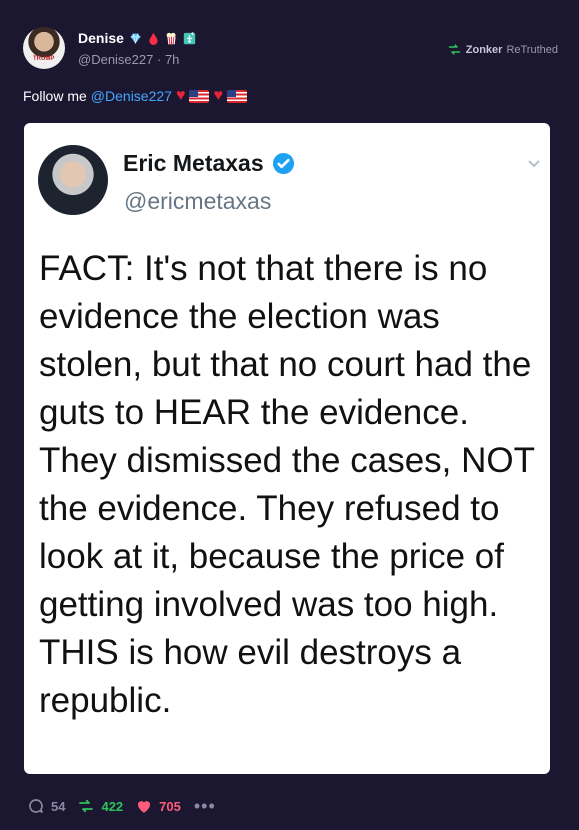 Image resolution: width=579 pixels, height=830 pixels. What do you see at coordinates (198, 201) in the screenshot?
I see `quoted-handle: @ericmetaxas` at bounding box center [198, 201].